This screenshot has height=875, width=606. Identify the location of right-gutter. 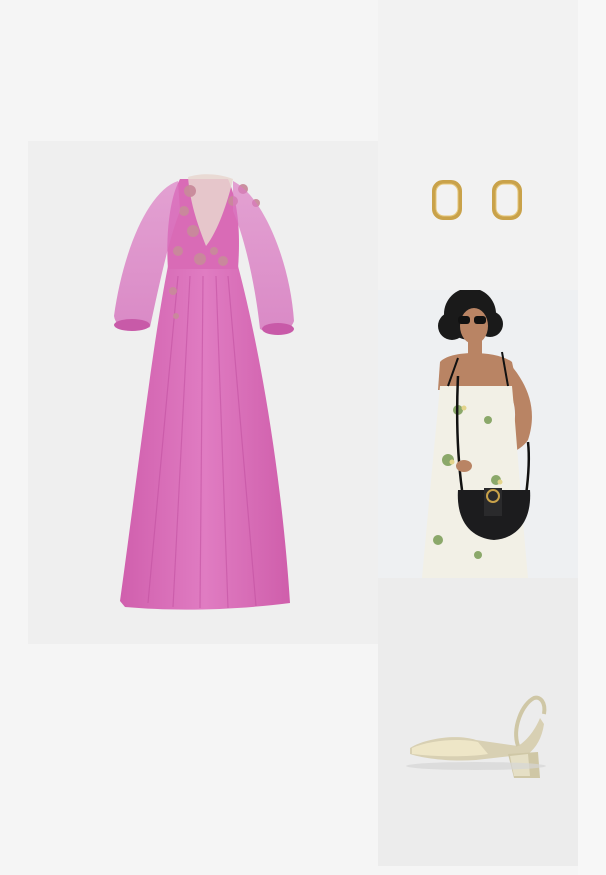
(592, 437).